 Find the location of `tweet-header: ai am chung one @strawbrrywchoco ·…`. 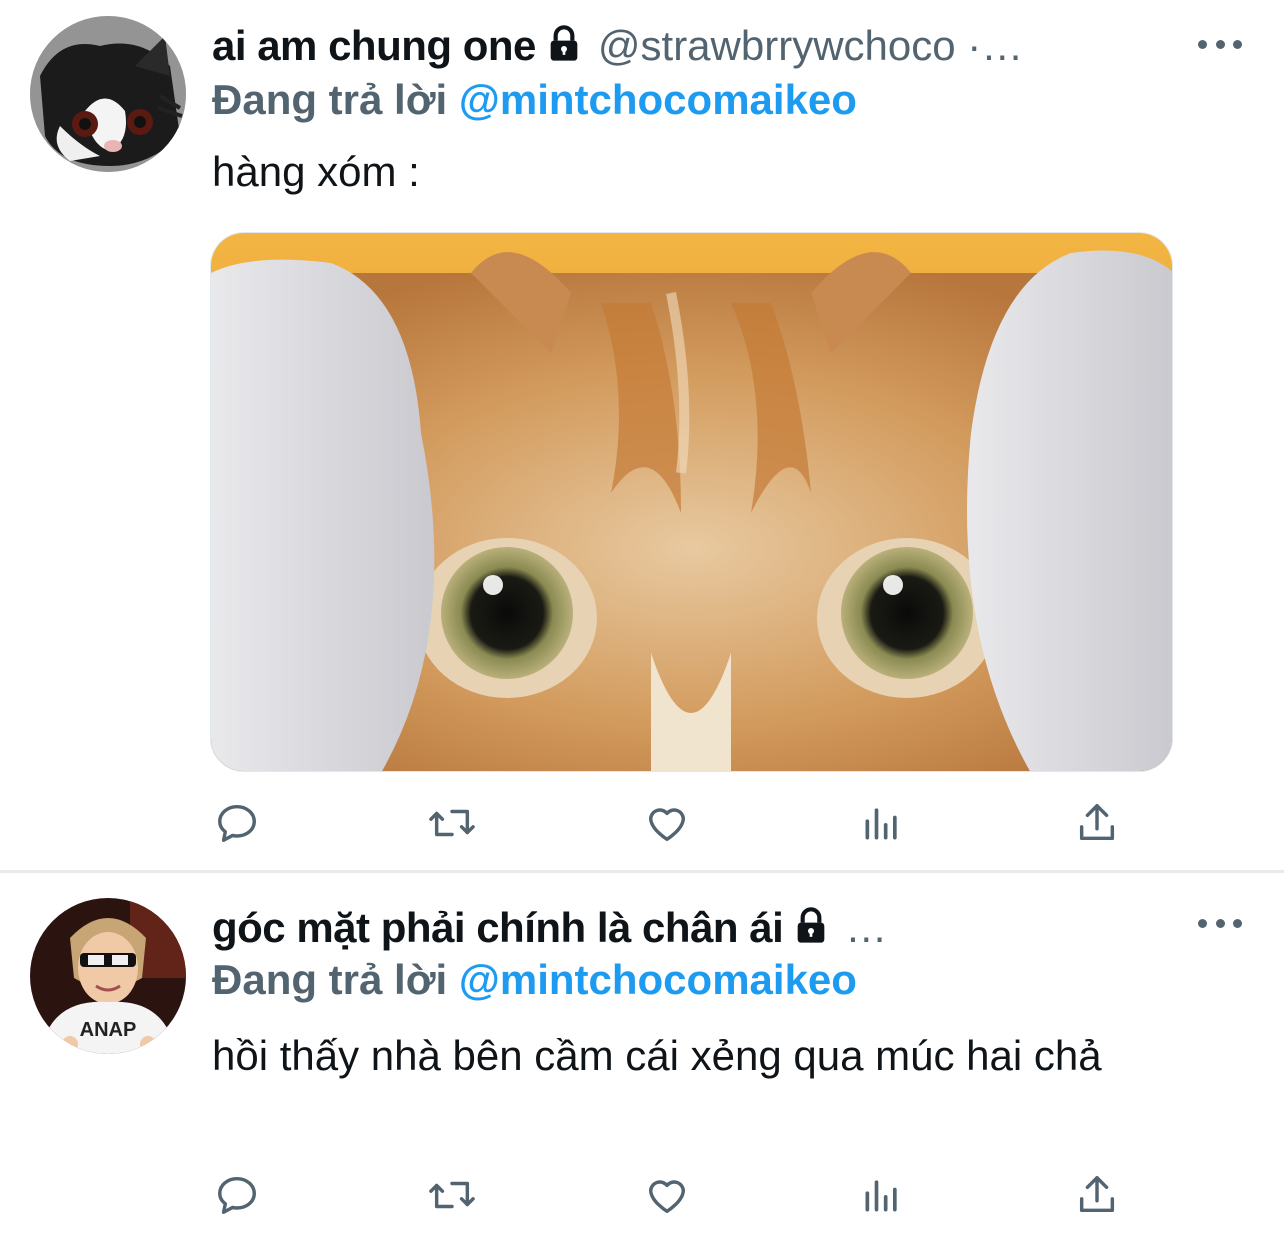

tweet-header: ai am chung one @strawbrrywchoco ·… is located at coordinates (728, 46).